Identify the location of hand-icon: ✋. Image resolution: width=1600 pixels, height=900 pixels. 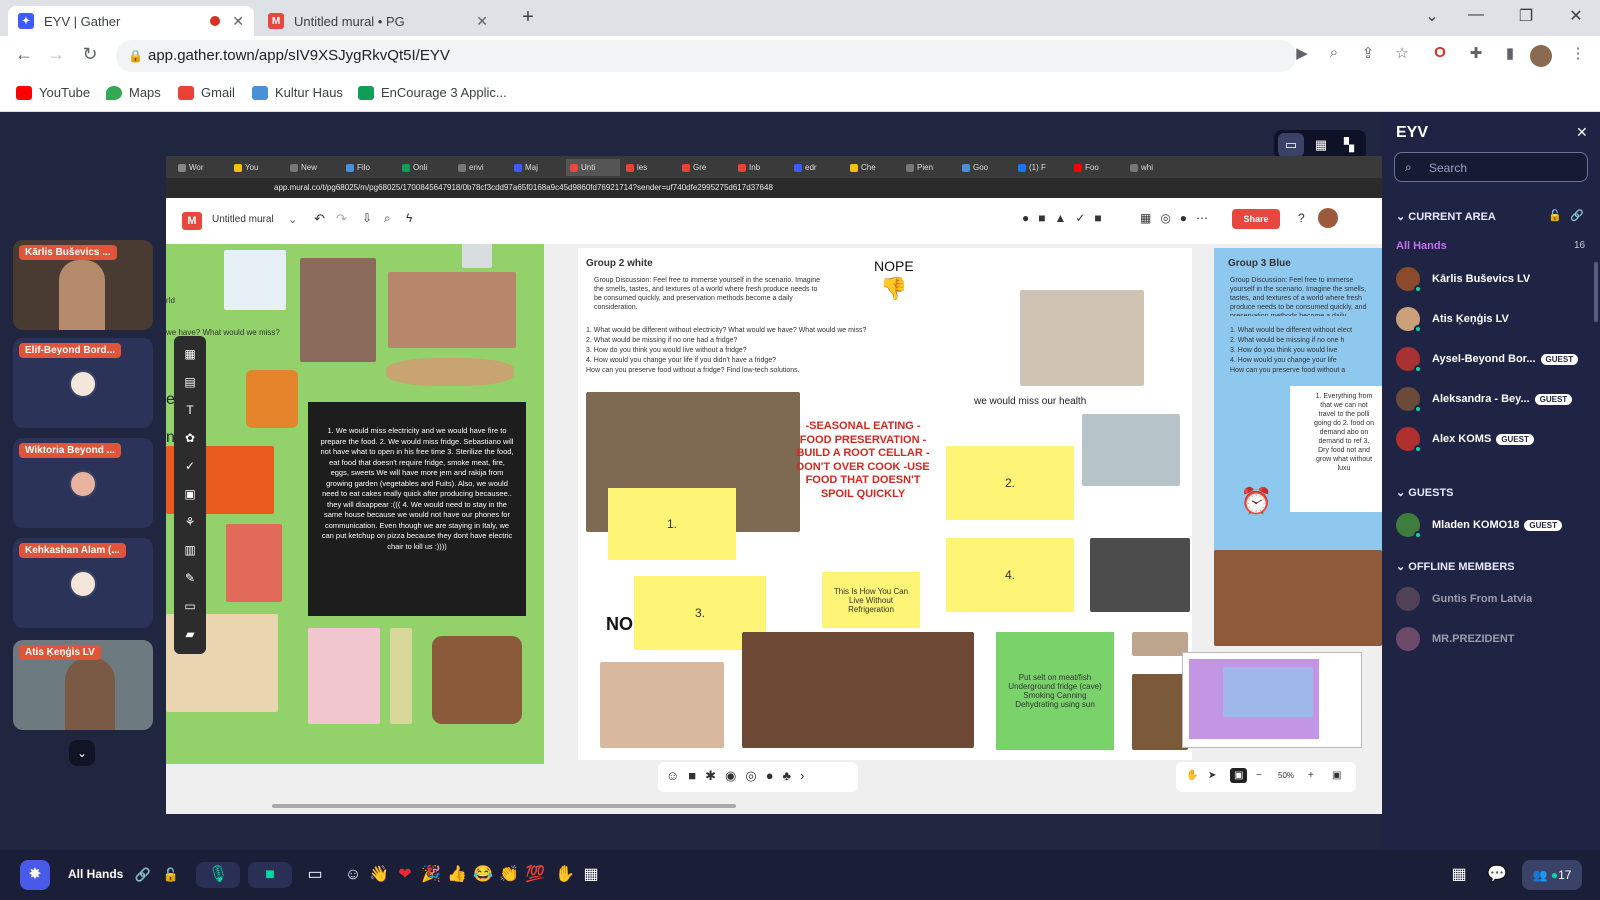
(1192, 775).